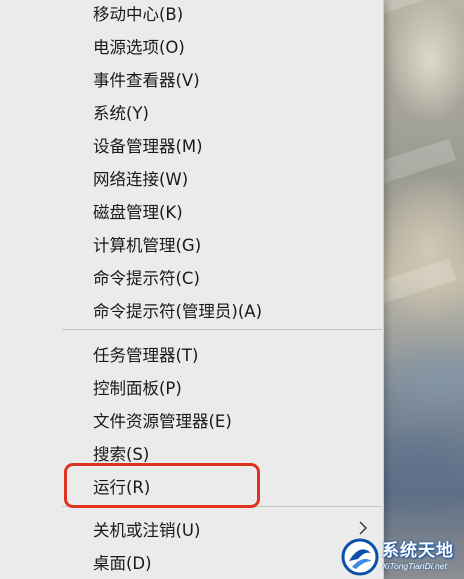 Image resolution: width=464 pixels, height=579 pixels. What do you see at coordinates (192, 386) in the screenshot?
I see `menu-item-control-panel: 控制面板(P)` at bounding box center [192, 386].